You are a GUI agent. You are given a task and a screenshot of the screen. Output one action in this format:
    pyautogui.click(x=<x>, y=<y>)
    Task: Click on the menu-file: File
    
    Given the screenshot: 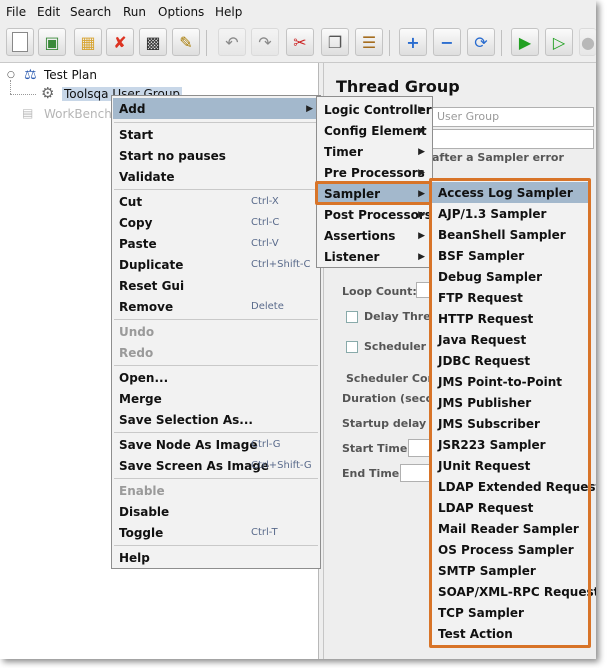 What is the action you would take?
    pyautogui.click(x=16, y=12)
    